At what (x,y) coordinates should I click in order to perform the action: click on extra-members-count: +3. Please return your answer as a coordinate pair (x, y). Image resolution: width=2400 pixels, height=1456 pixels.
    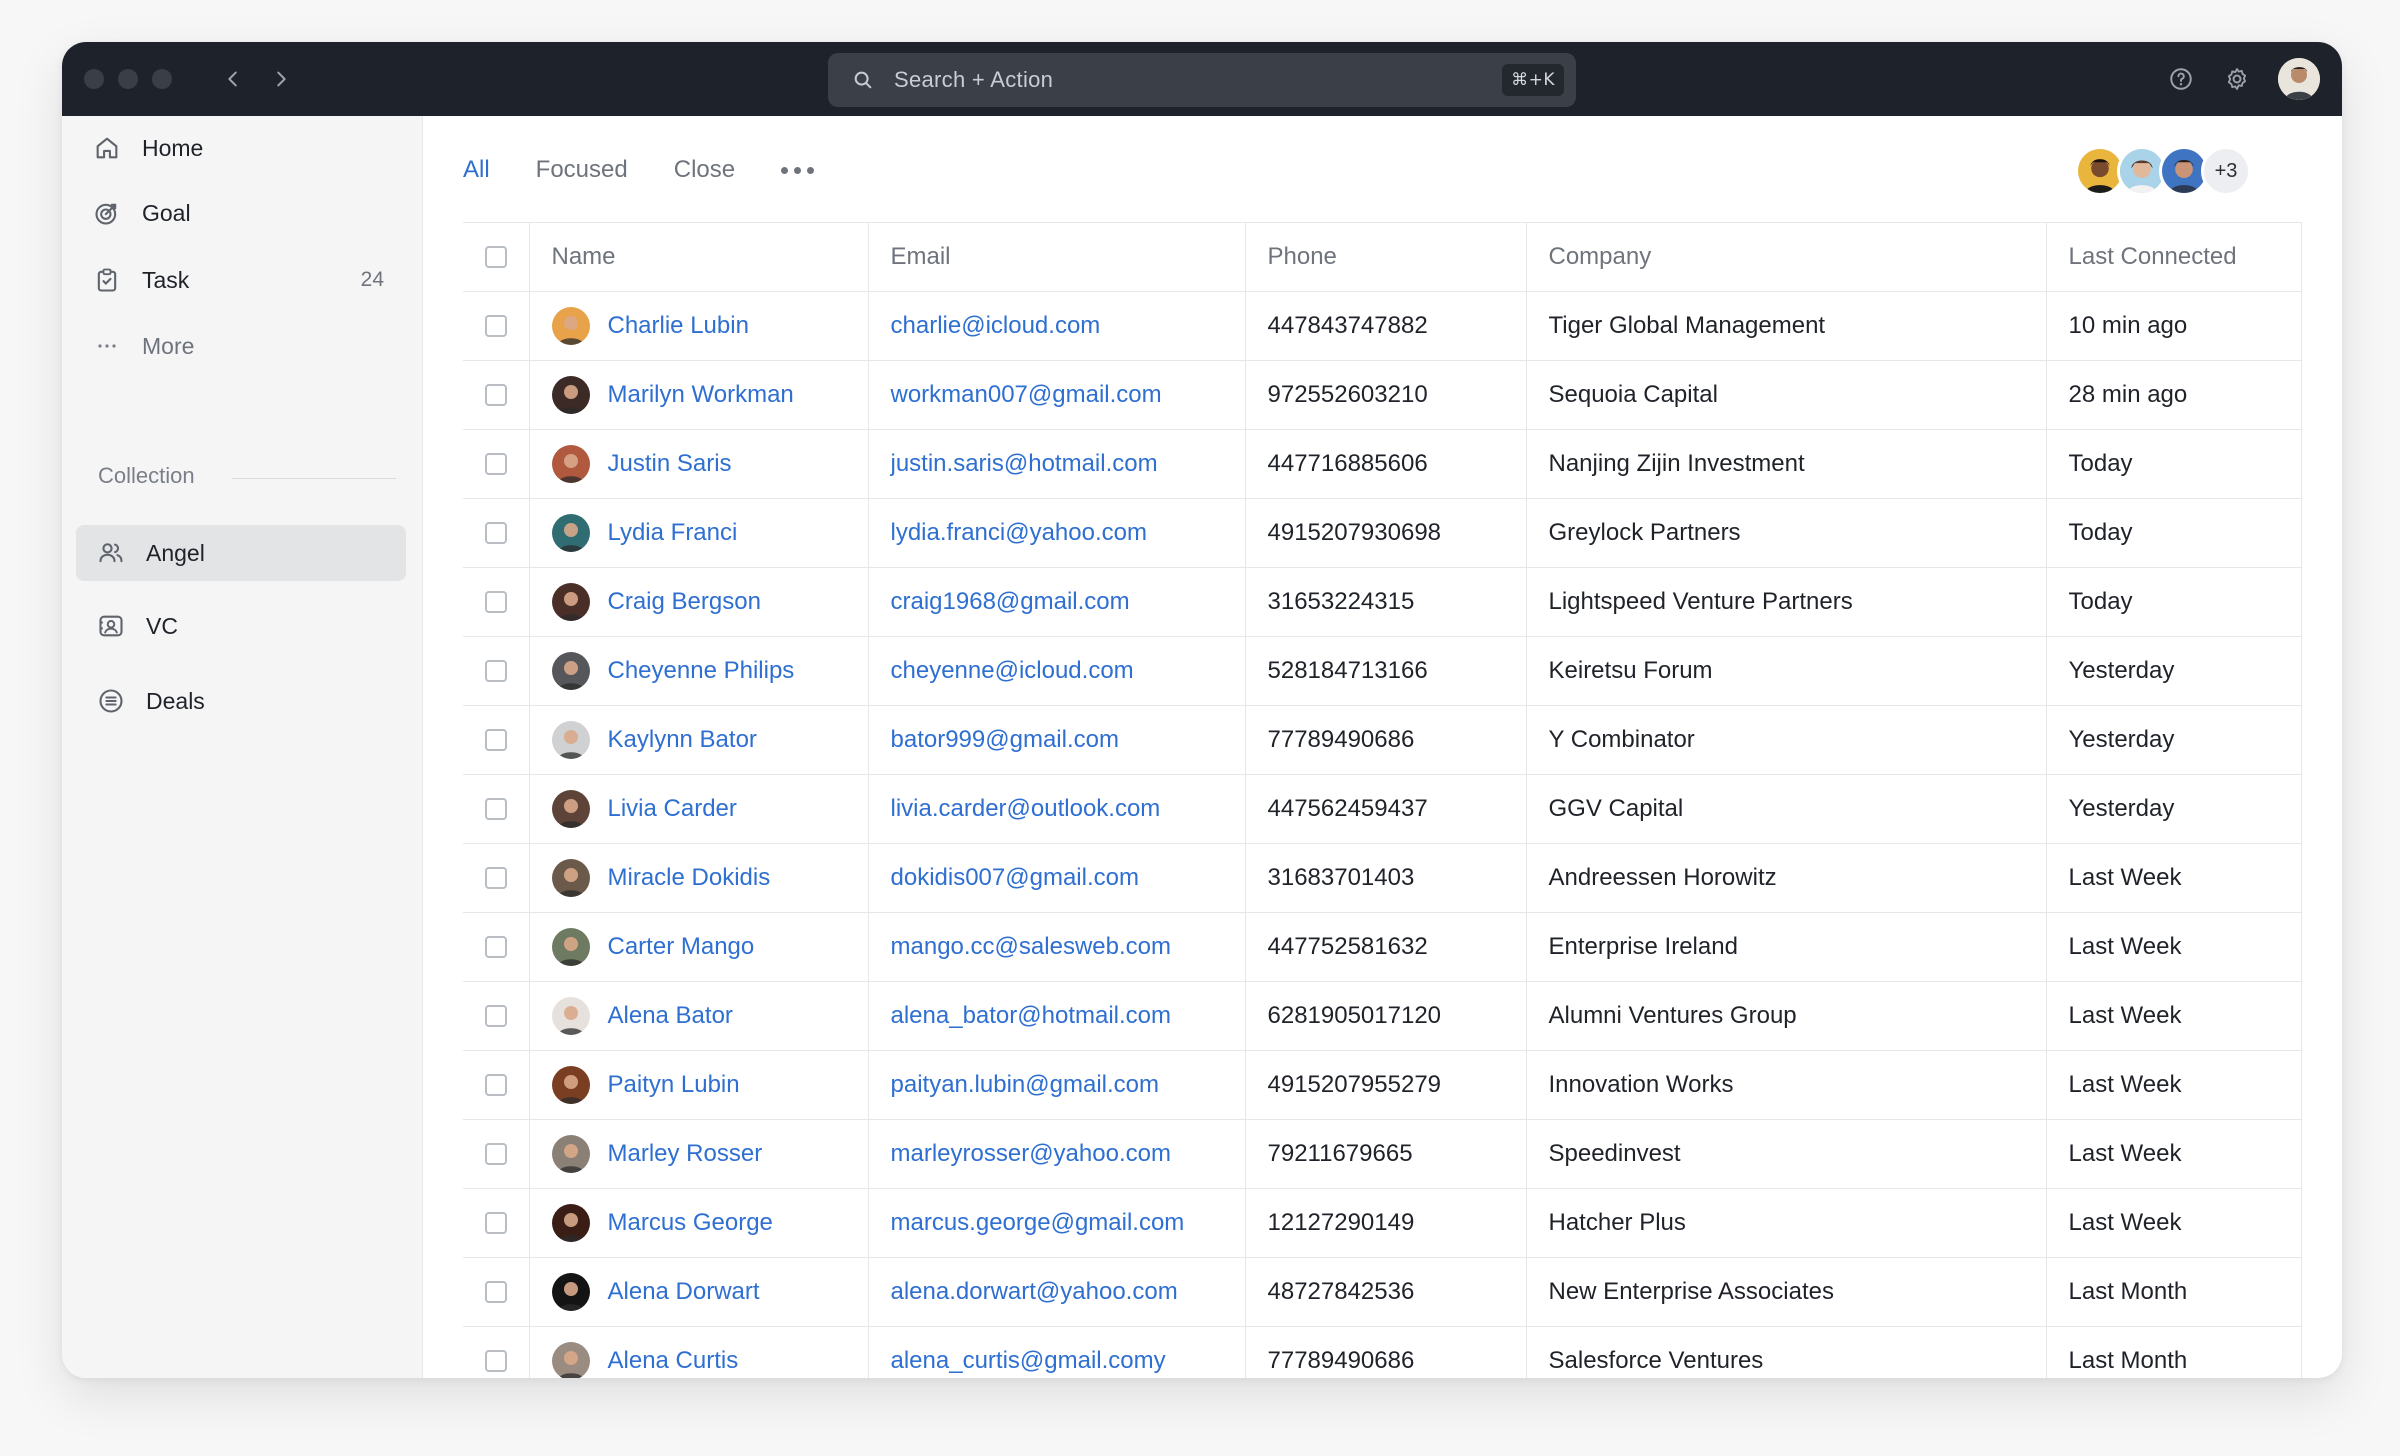
    Looking at the image, I should click on (2226, 171).